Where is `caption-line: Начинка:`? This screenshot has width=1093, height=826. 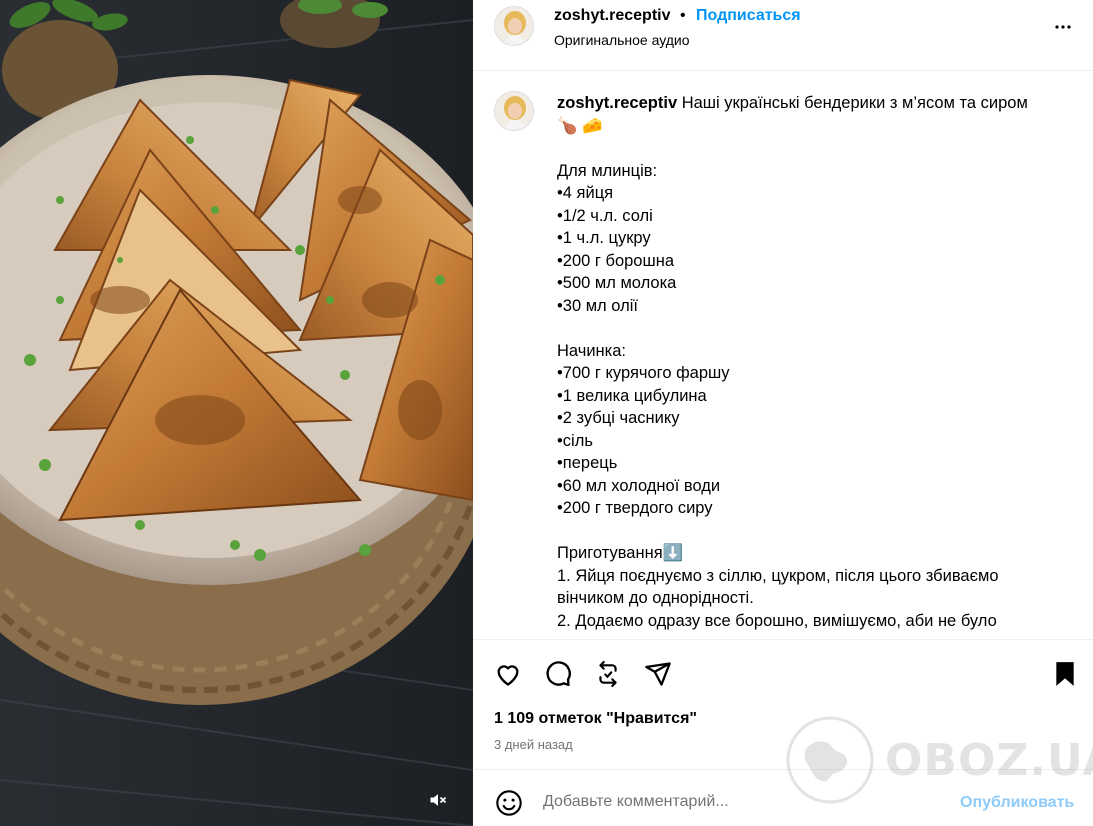 caption-line: Начинка: is located at coordinates (591, 350).